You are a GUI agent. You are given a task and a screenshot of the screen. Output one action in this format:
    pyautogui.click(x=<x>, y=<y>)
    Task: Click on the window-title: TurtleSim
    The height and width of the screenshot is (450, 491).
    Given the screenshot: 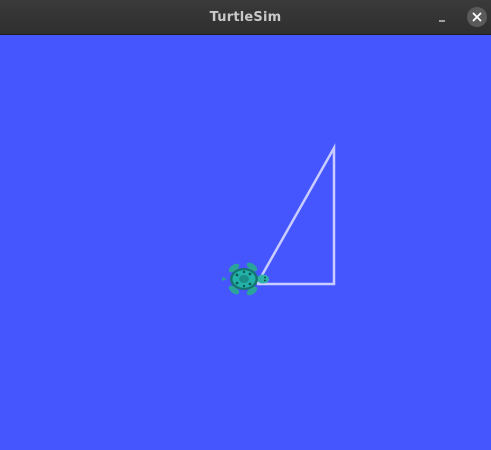 What is the action you would take?
    pyautogui.click(x=245, y=17)
    